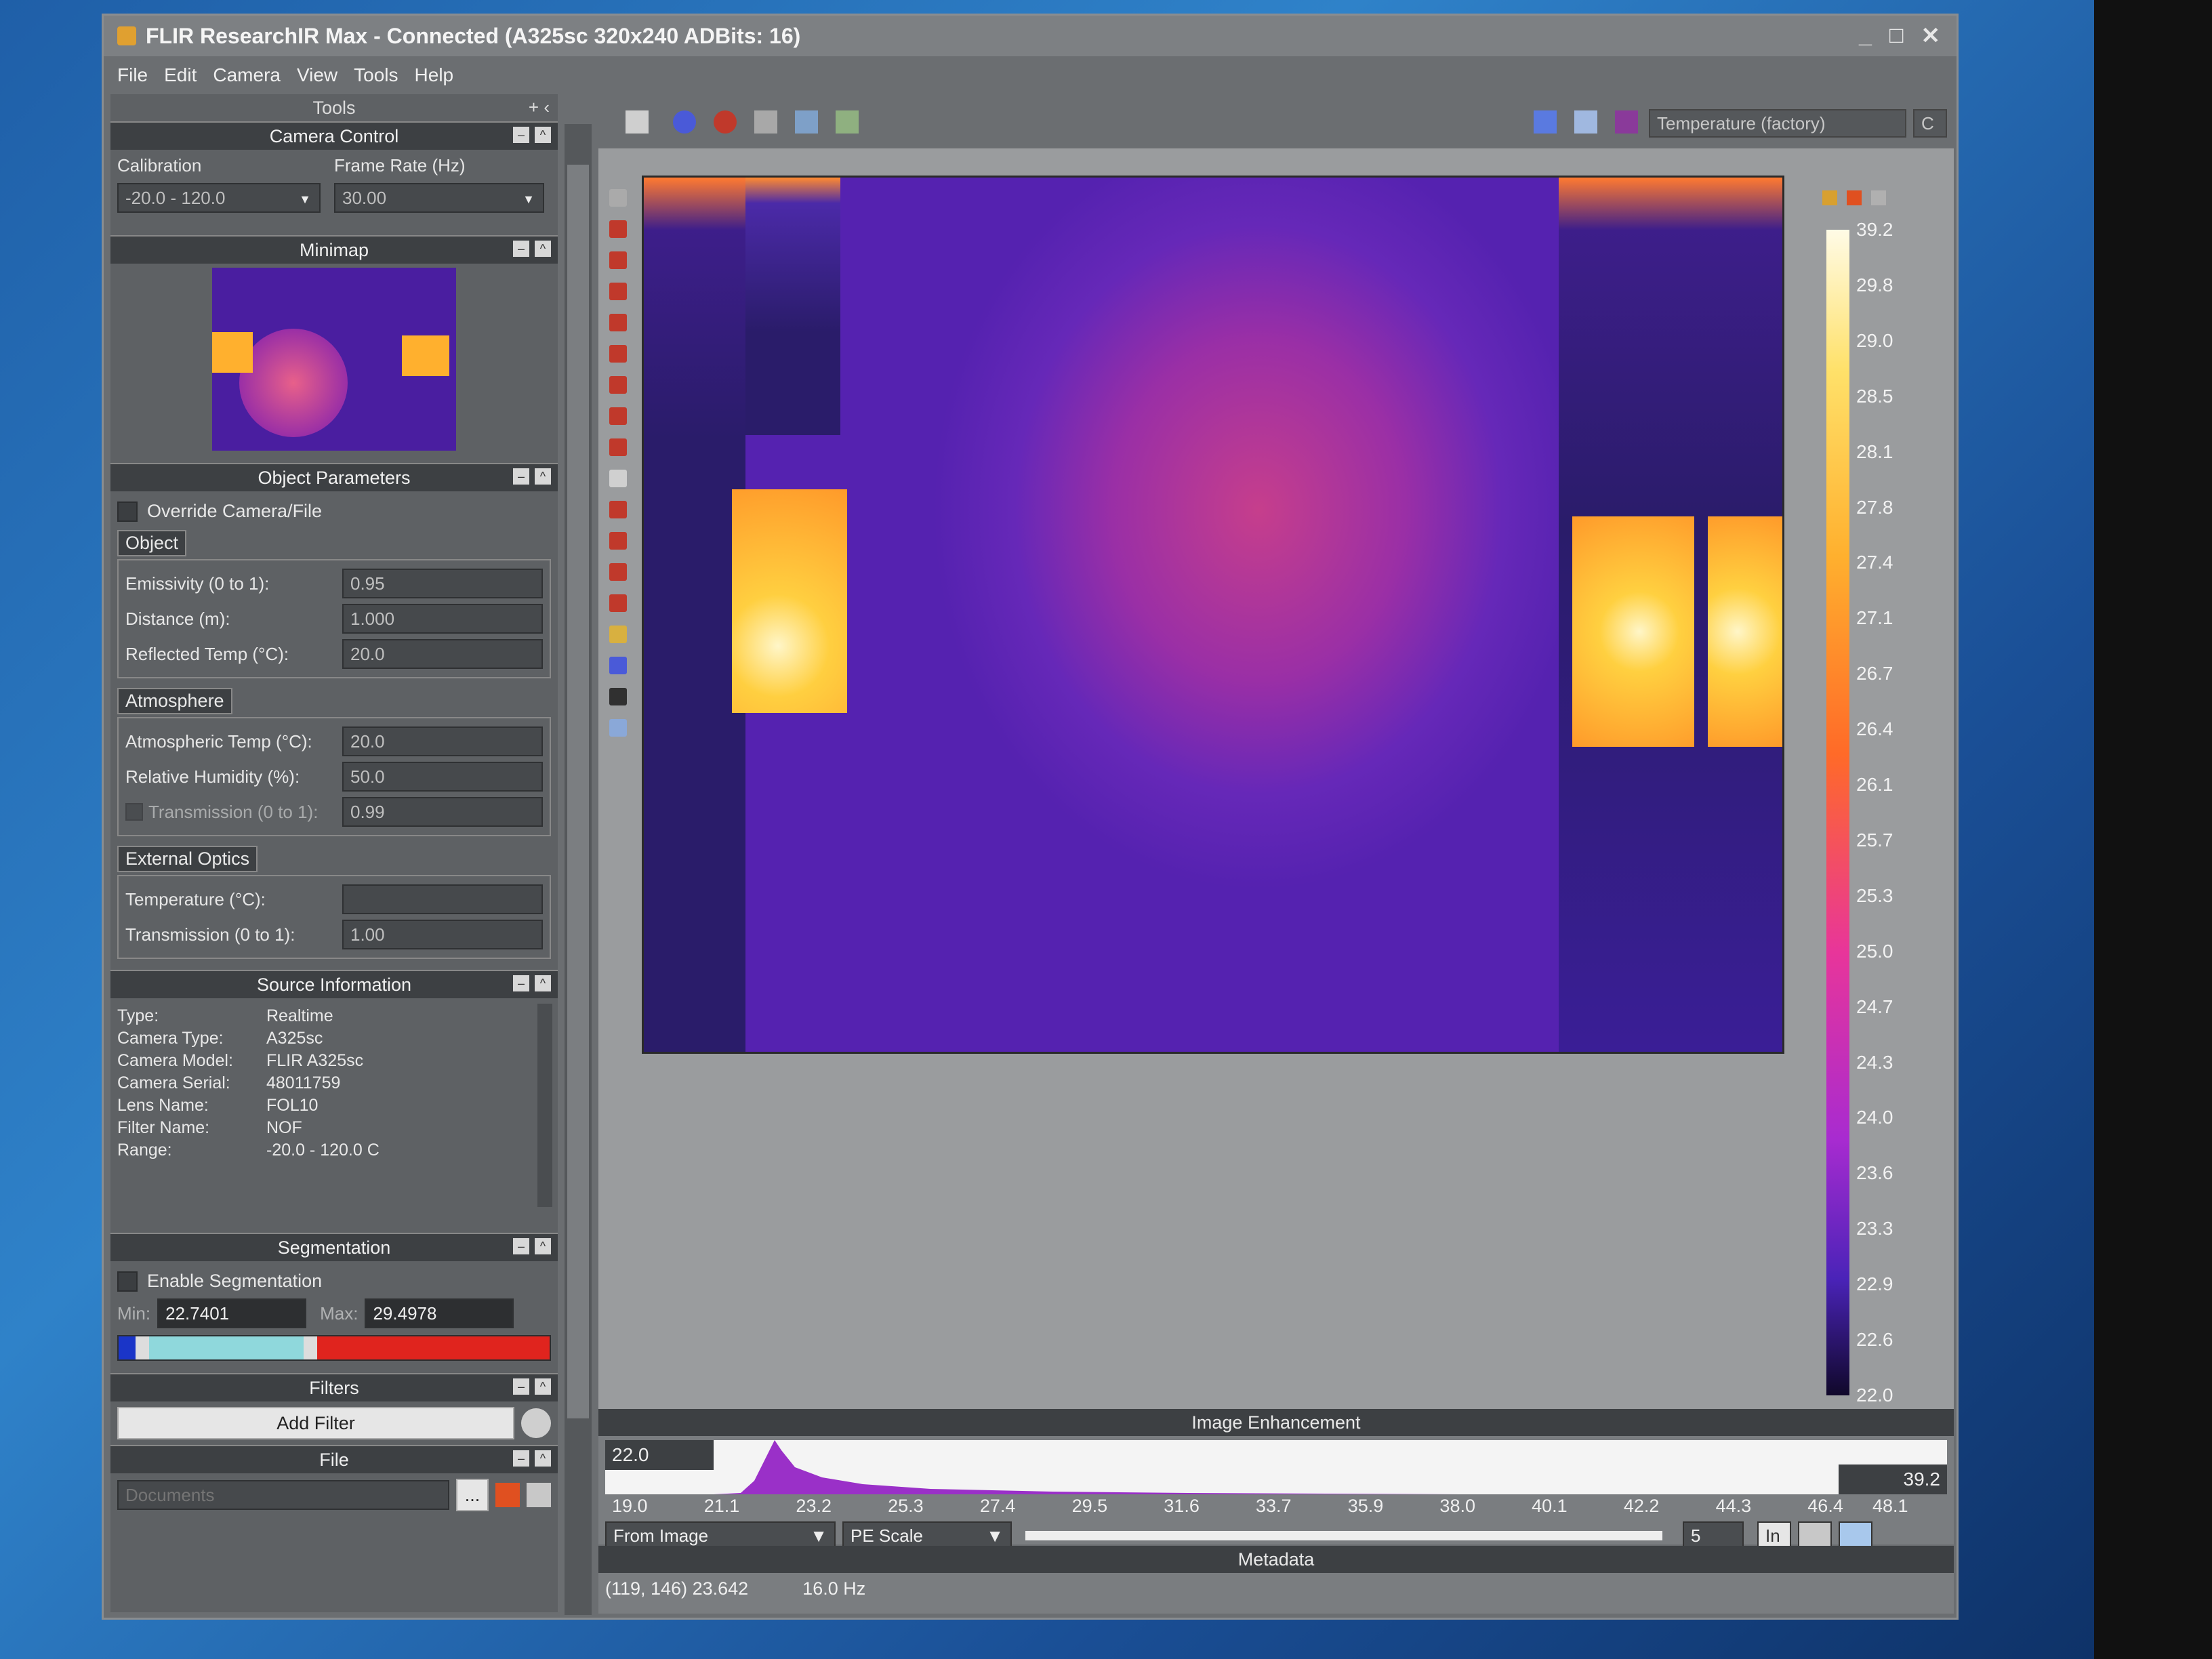  Describe the element at coordinates (334, 477) in the screenshot. I see `object-parameters-header: Object Parameters – ^` at that location.